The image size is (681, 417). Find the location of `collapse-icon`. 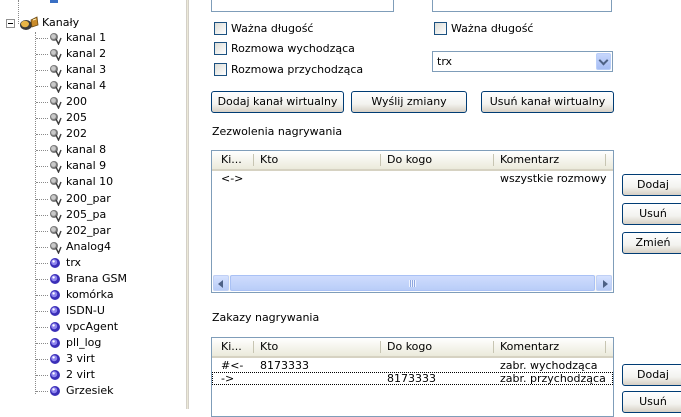

collapse-icon is located at coordinates (10, 23).